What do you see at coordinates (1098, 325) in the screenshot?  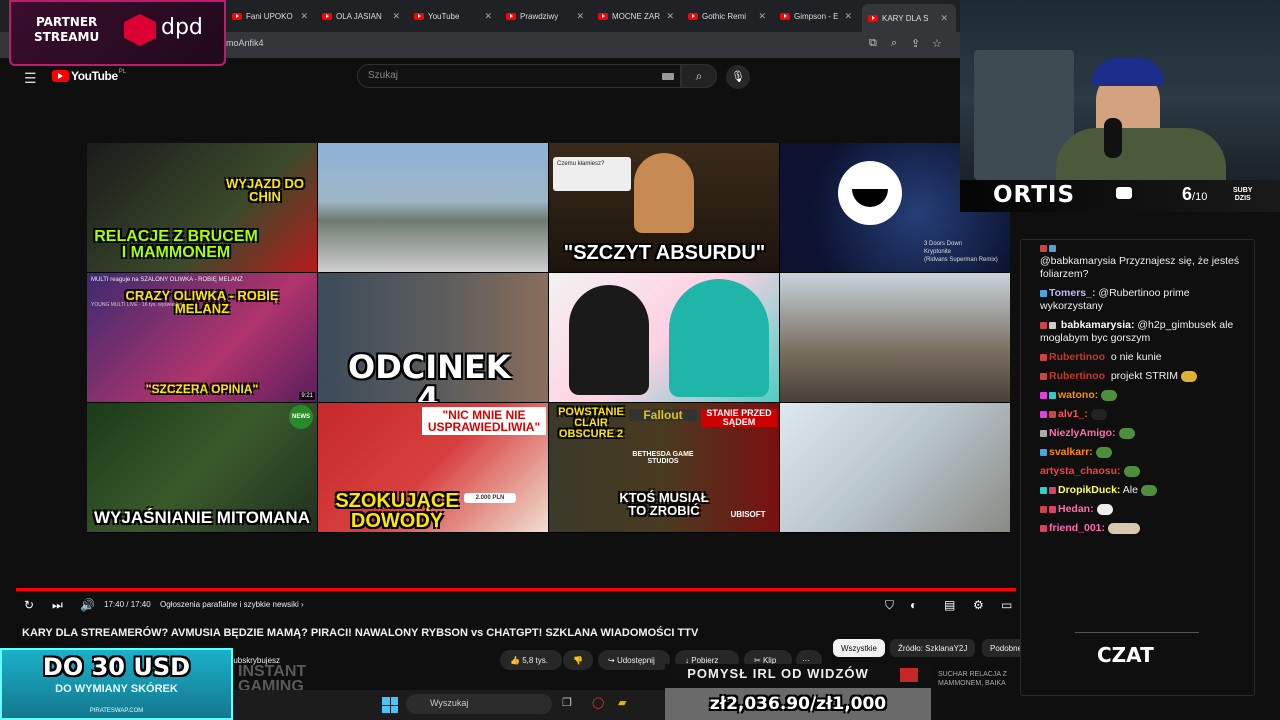 I see `chat-username: babkamarysia:` at bounding box center [1098, 325].